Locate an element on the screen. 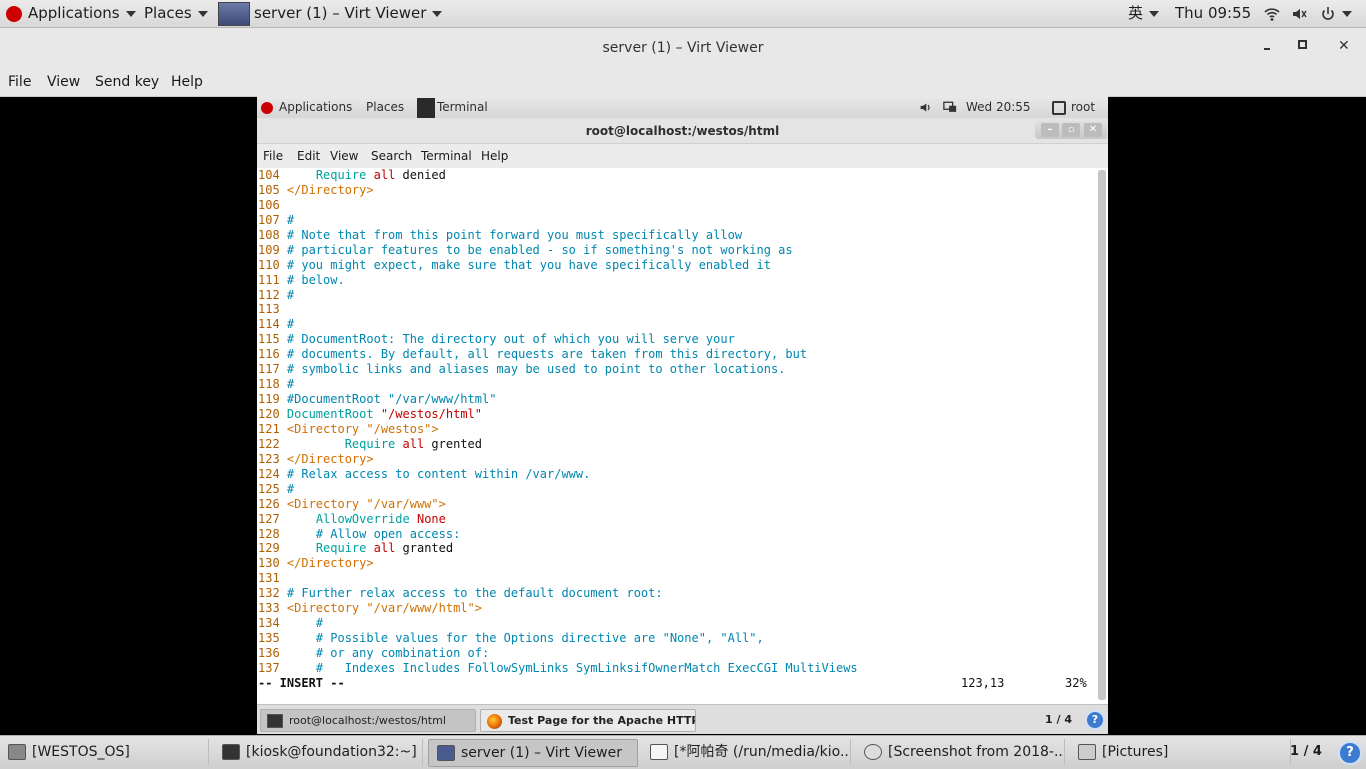 The height and width of the screenshot is (769, 1366). guest-user-menu: root is located at coordinates (1073, 107).